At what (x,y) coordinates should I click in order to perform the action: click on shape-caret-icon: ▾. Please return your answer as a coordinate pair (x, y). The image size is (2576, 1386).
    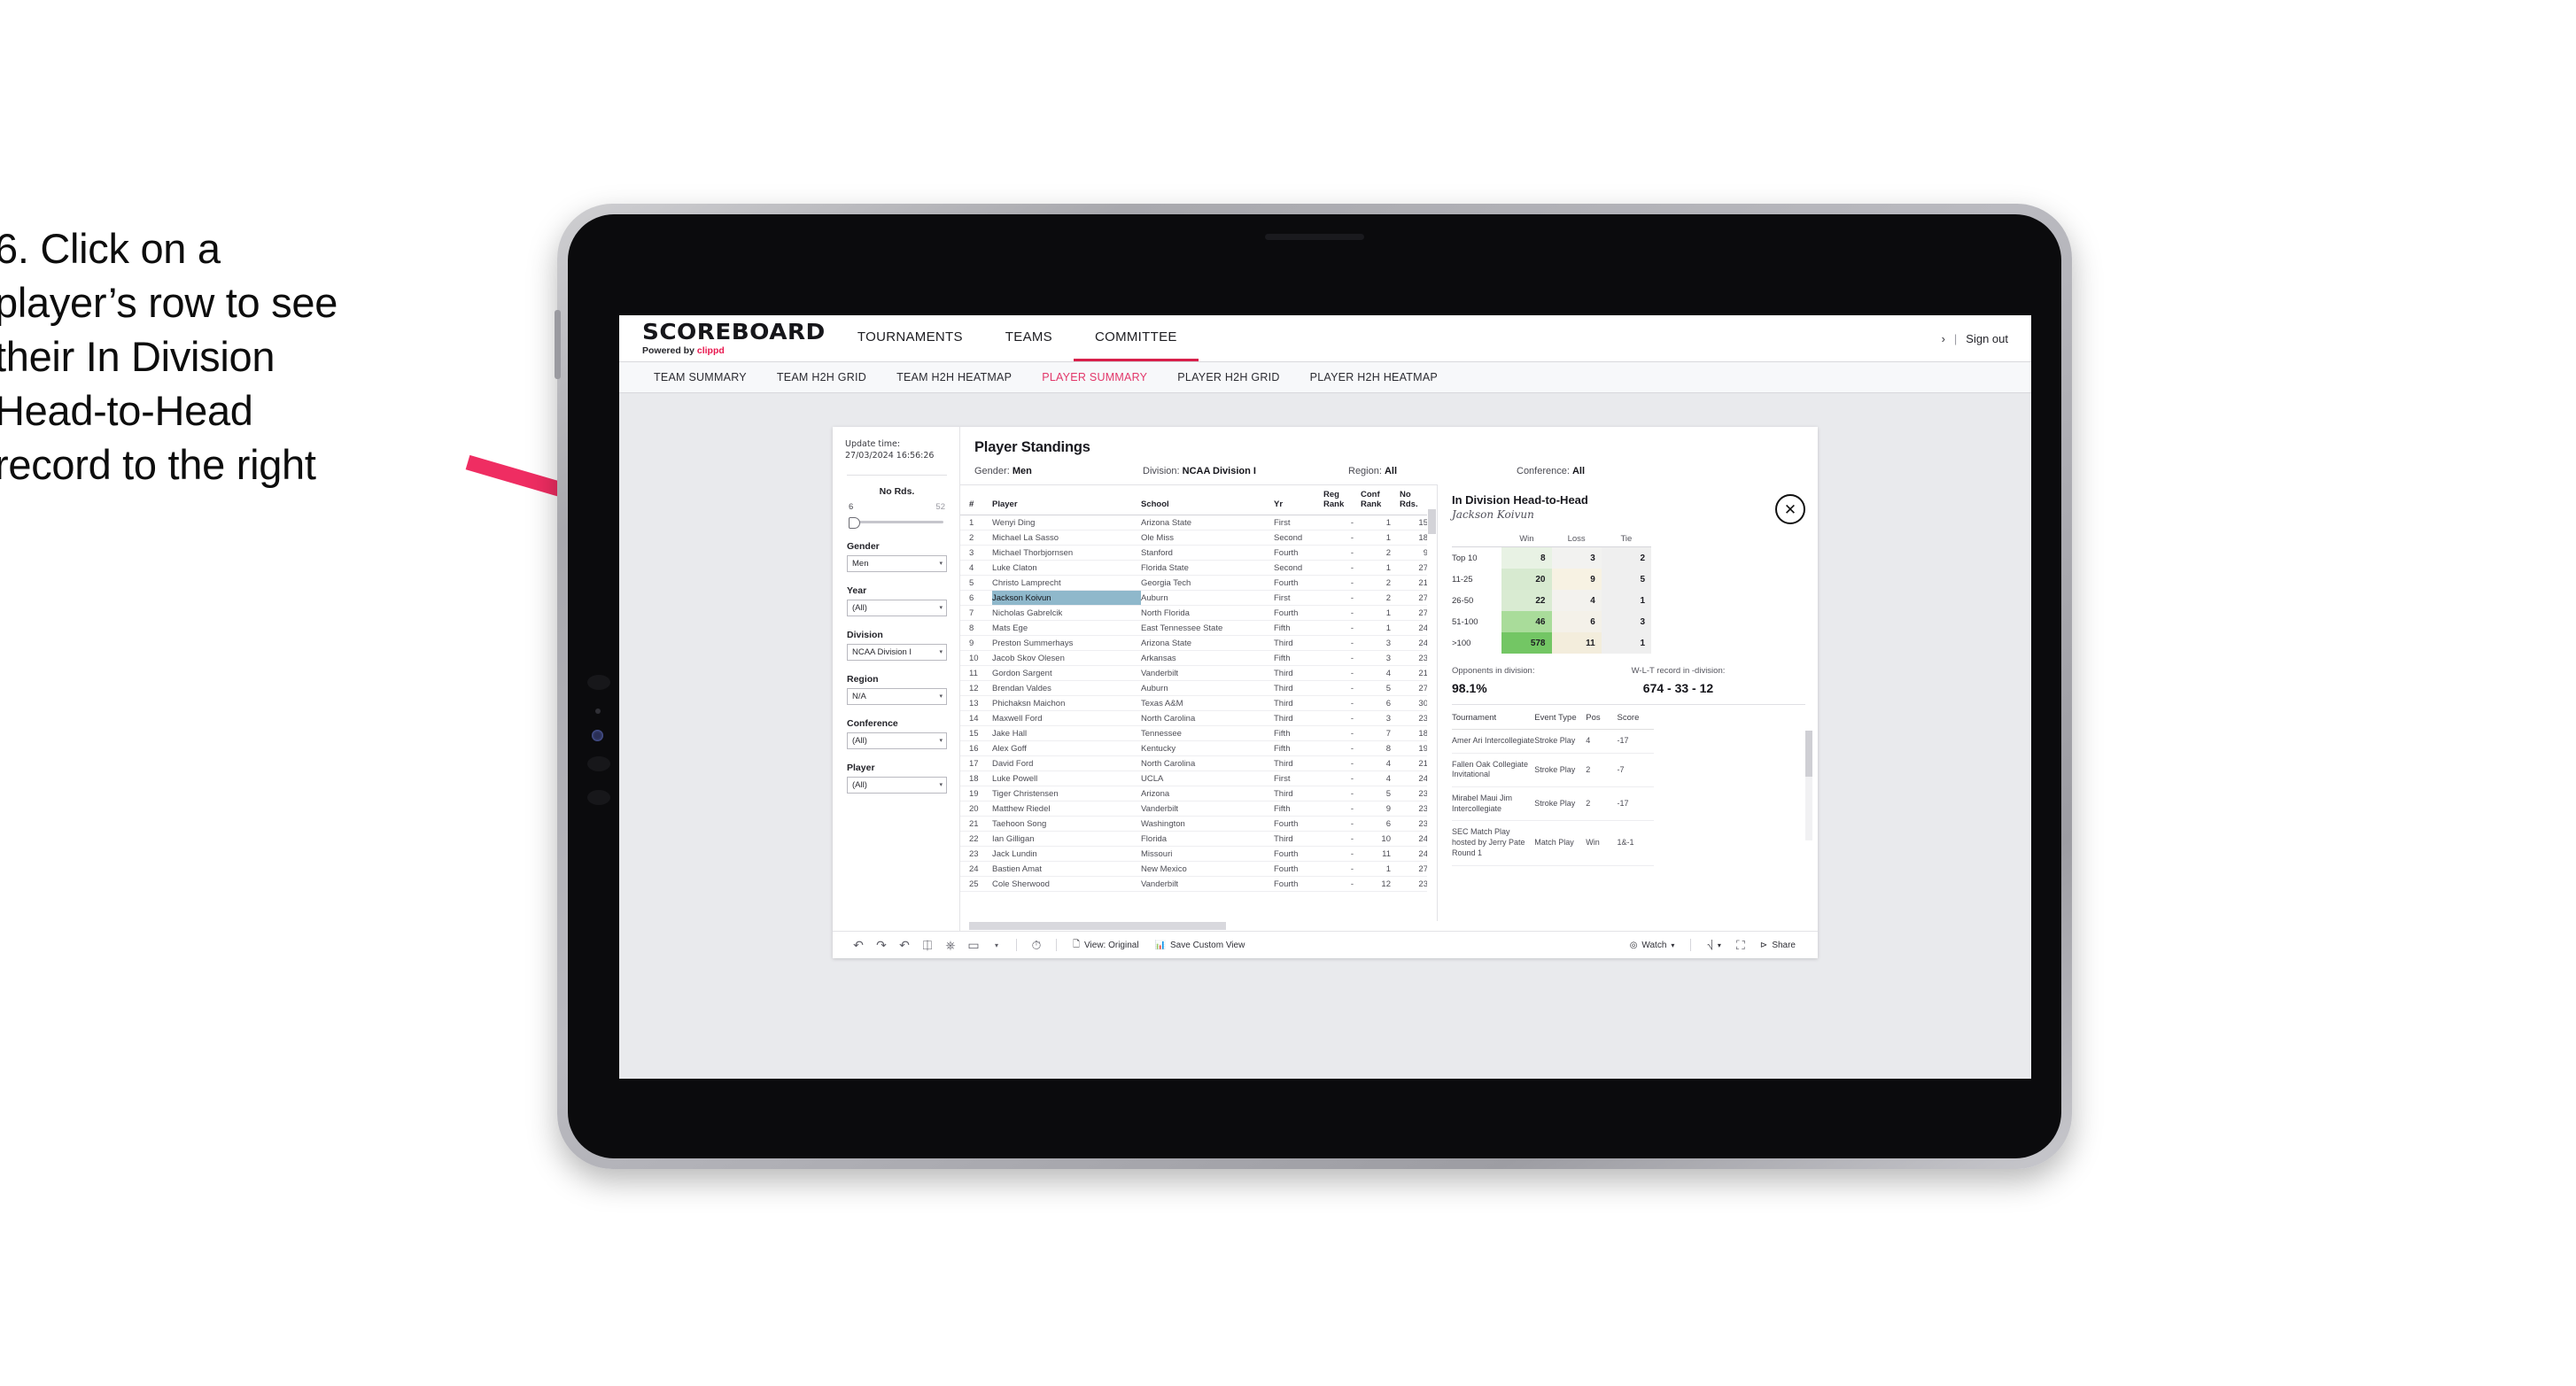
    Looking at the image, I should click on (996, 945).